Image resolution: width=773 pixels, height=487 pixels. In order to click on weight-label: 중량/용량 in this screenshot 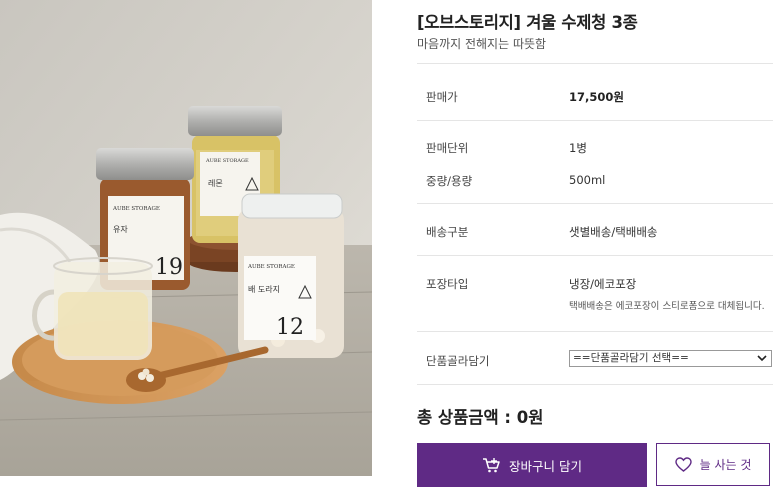, I will do `click(449, 181)`.